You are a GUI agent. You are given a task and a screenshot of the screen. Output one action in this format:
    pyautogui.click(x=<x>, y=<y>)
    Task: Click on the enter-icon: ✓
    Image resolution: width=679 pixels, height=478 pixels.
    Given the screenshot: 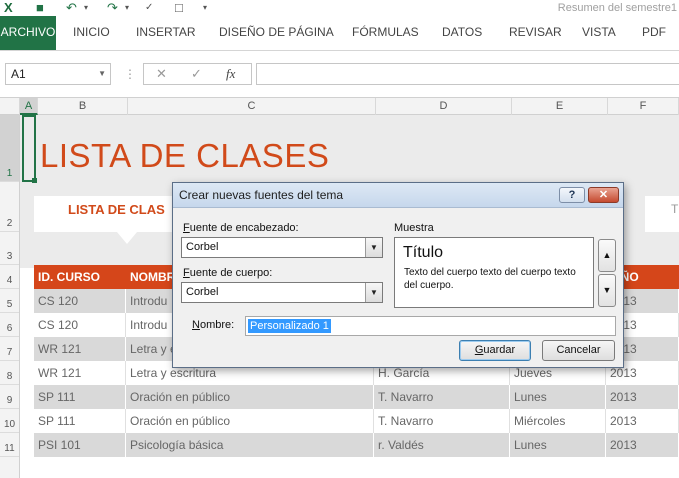 What is the action you would take?
    pyautogui.click(x=196, y=74)
    